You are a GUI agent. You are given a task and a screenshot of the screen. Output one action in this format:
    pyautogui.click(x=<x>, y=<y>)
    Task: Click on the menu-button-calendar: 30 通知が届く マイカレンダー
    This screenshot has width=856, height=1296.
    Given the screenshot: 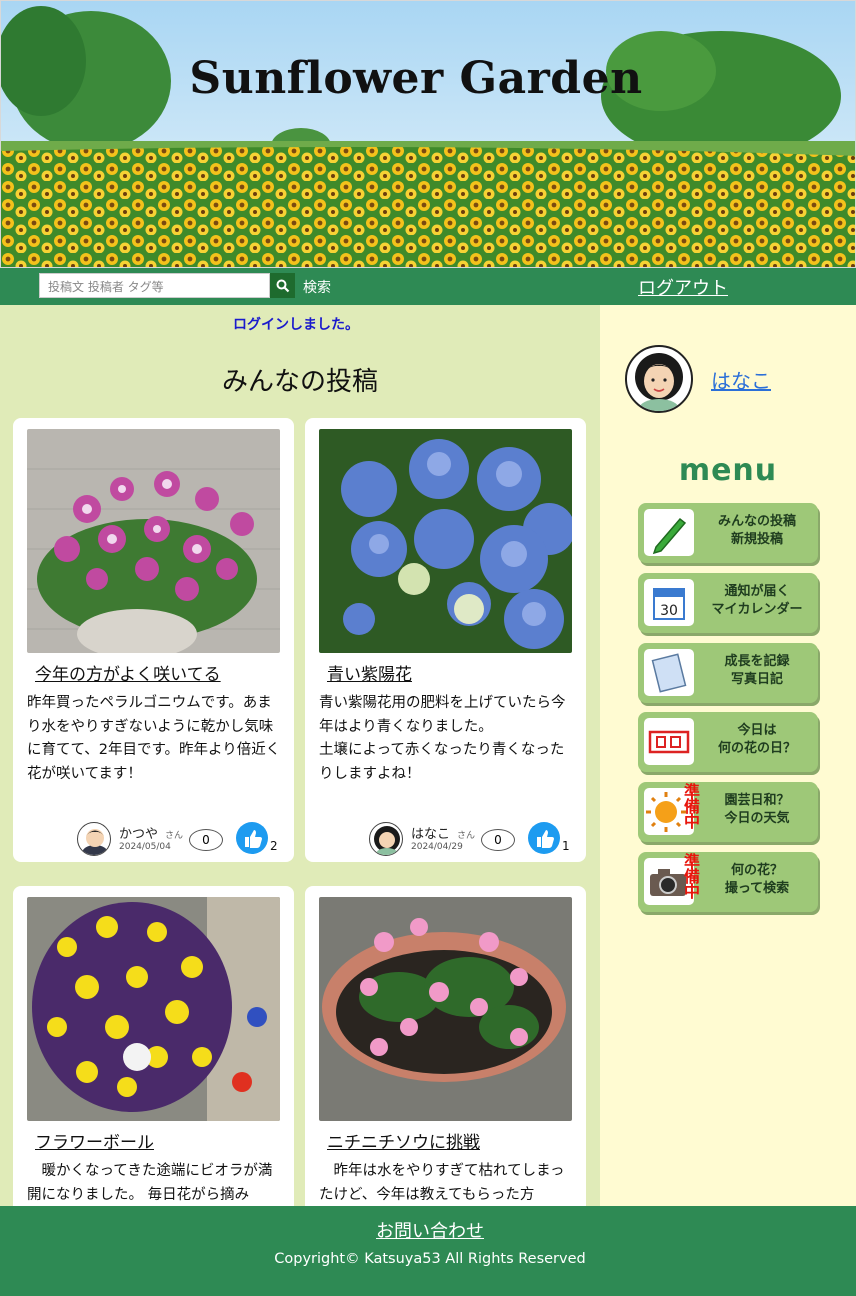 What is the action you would take?
    pyautogui.click(x=728, y=603)
    